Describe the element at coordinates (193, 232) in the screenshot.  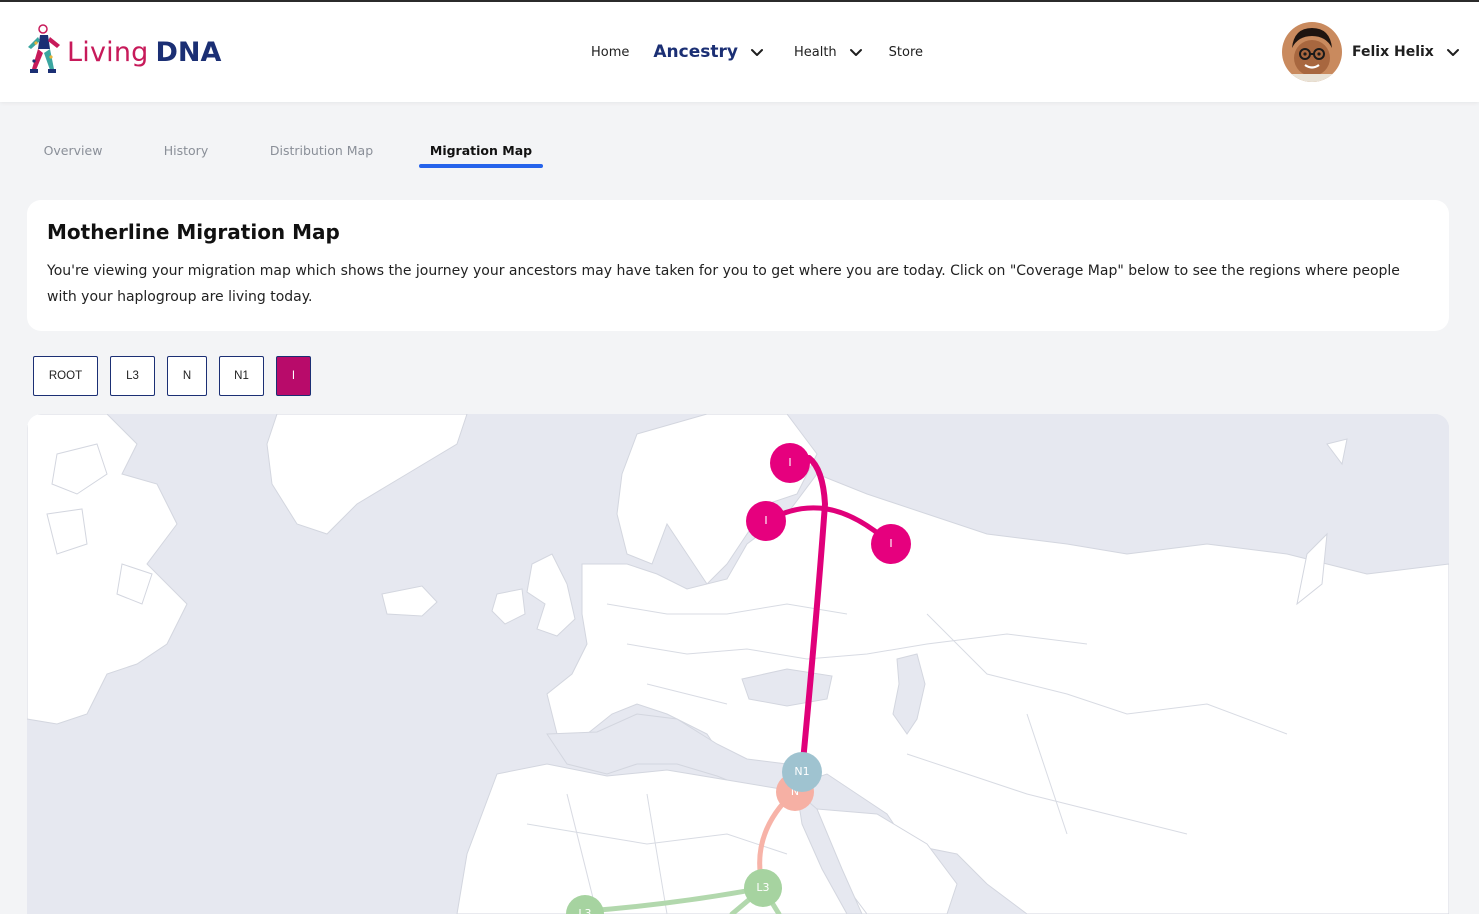
I see `page-title: Motherline Migration Map` at that location.